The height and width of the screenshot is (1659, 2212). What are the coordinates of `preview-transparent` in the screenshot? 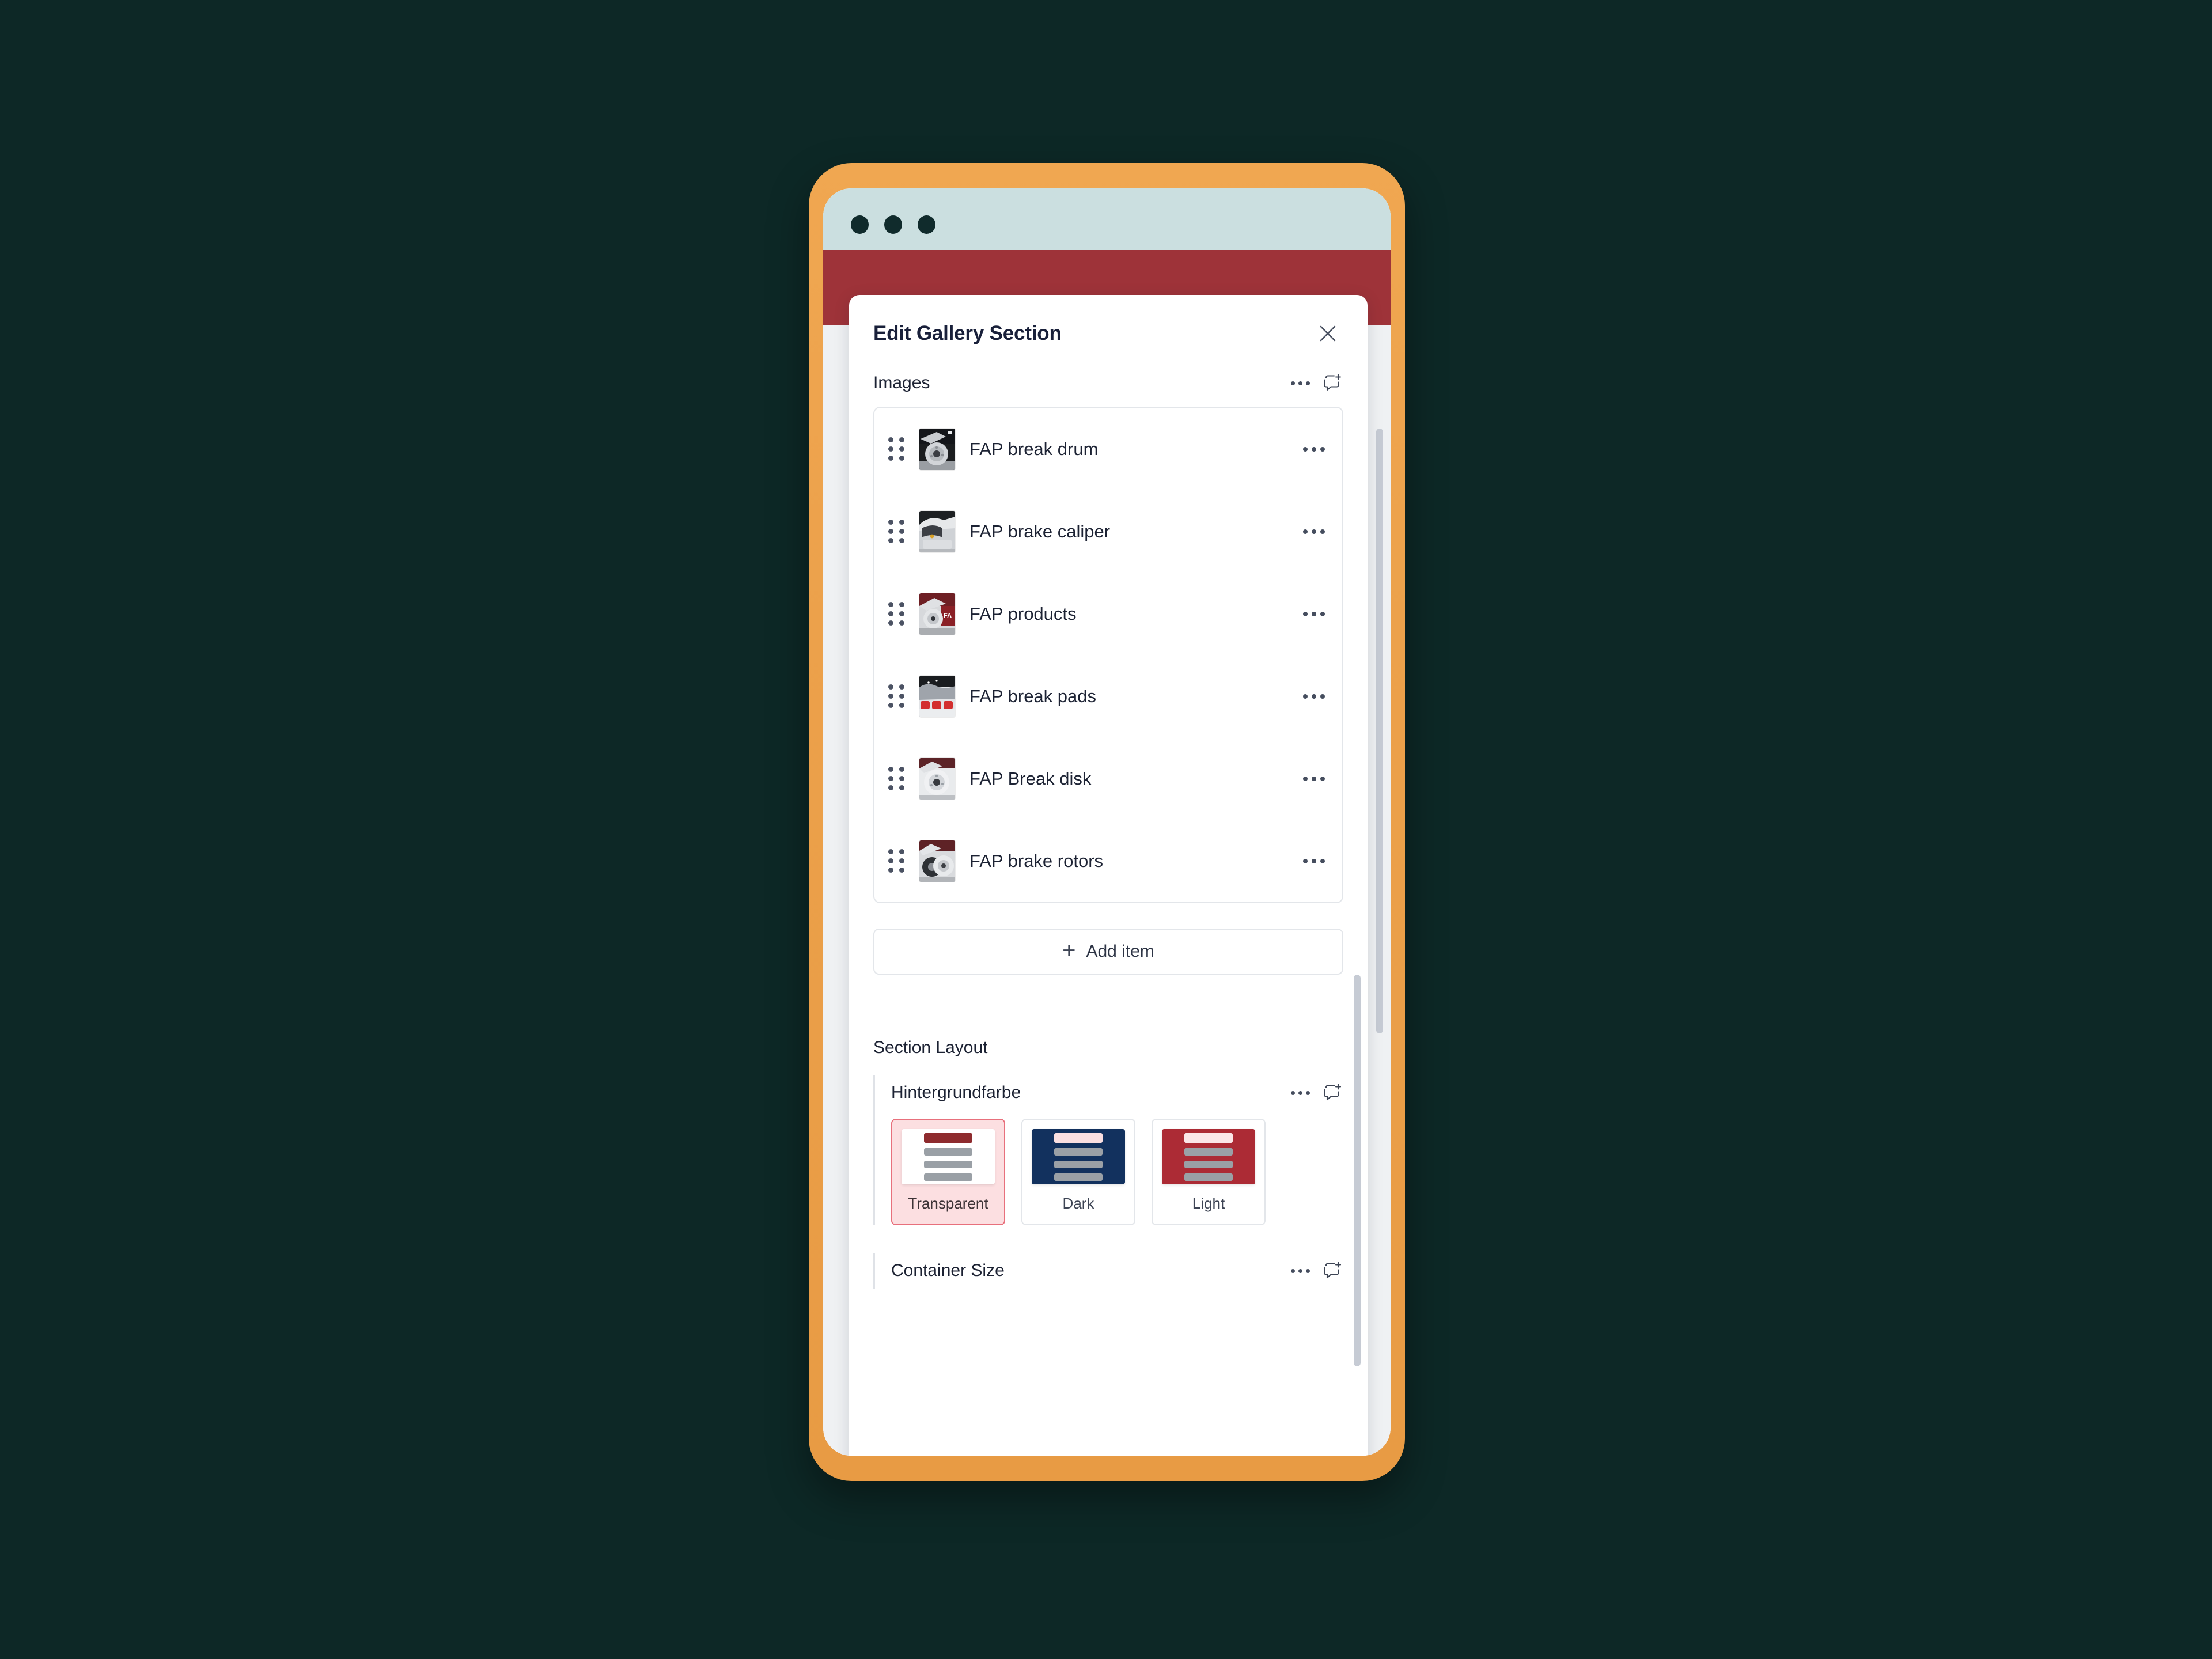 It's located at (948, 1156).